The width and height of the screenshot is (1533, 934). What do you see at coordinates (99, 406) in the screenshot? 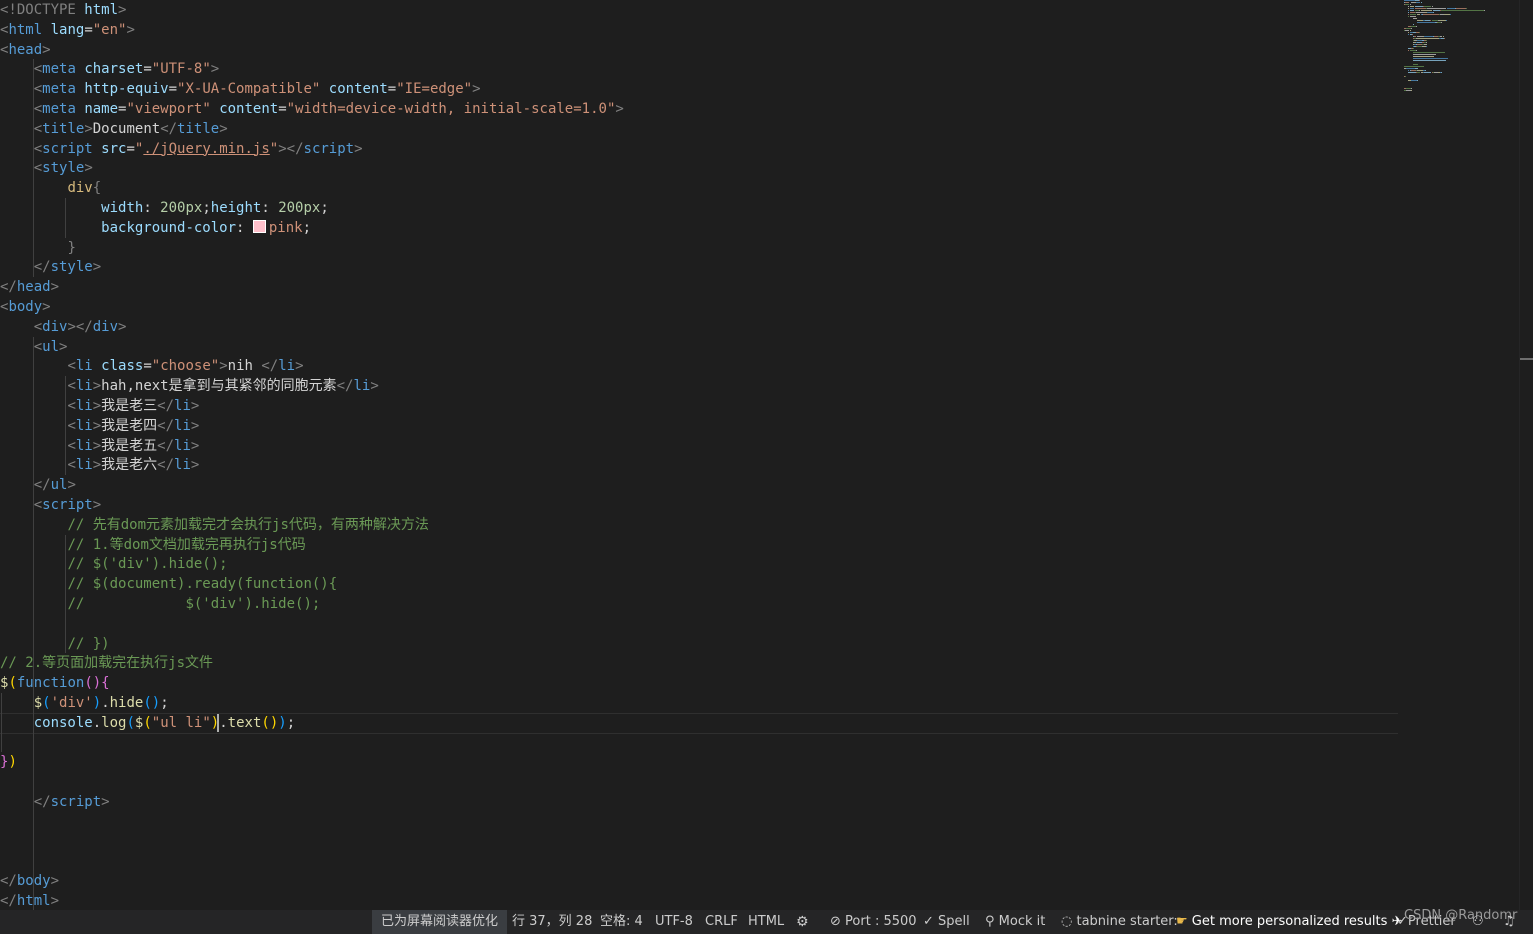
I see `code-line: <li>我是老三</li>` at bounding box center [99, 406].